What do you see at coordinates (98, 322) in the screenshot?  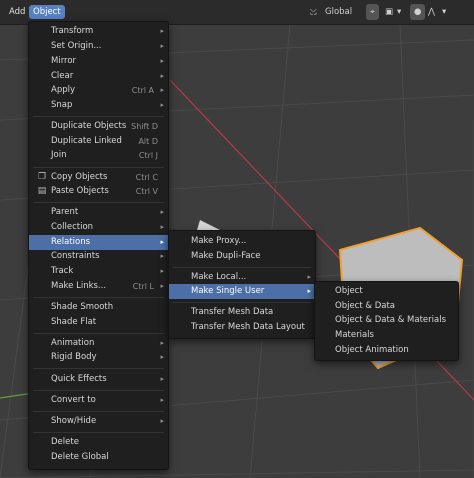 I see `menu-item-shade-flat: Shade Flat` at bounding box center [98, 322].